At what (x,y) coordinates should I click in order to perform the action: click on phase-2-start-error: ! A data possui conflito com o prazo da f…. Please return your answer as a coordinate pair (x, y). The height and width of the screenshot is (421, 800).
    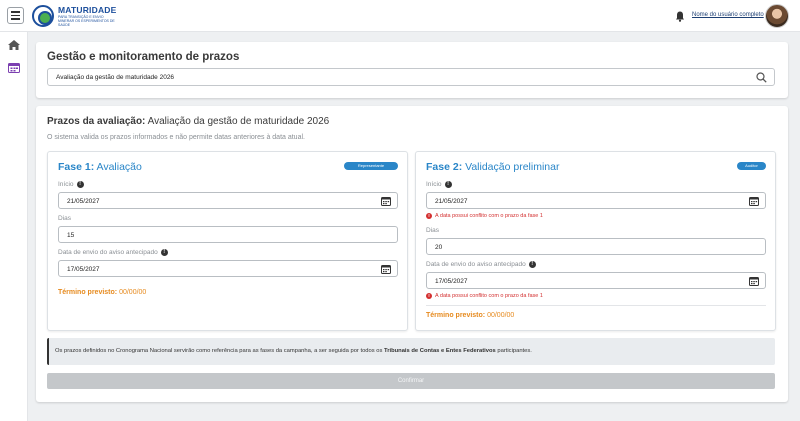
    Looking at the image, I should click on (484, 216).